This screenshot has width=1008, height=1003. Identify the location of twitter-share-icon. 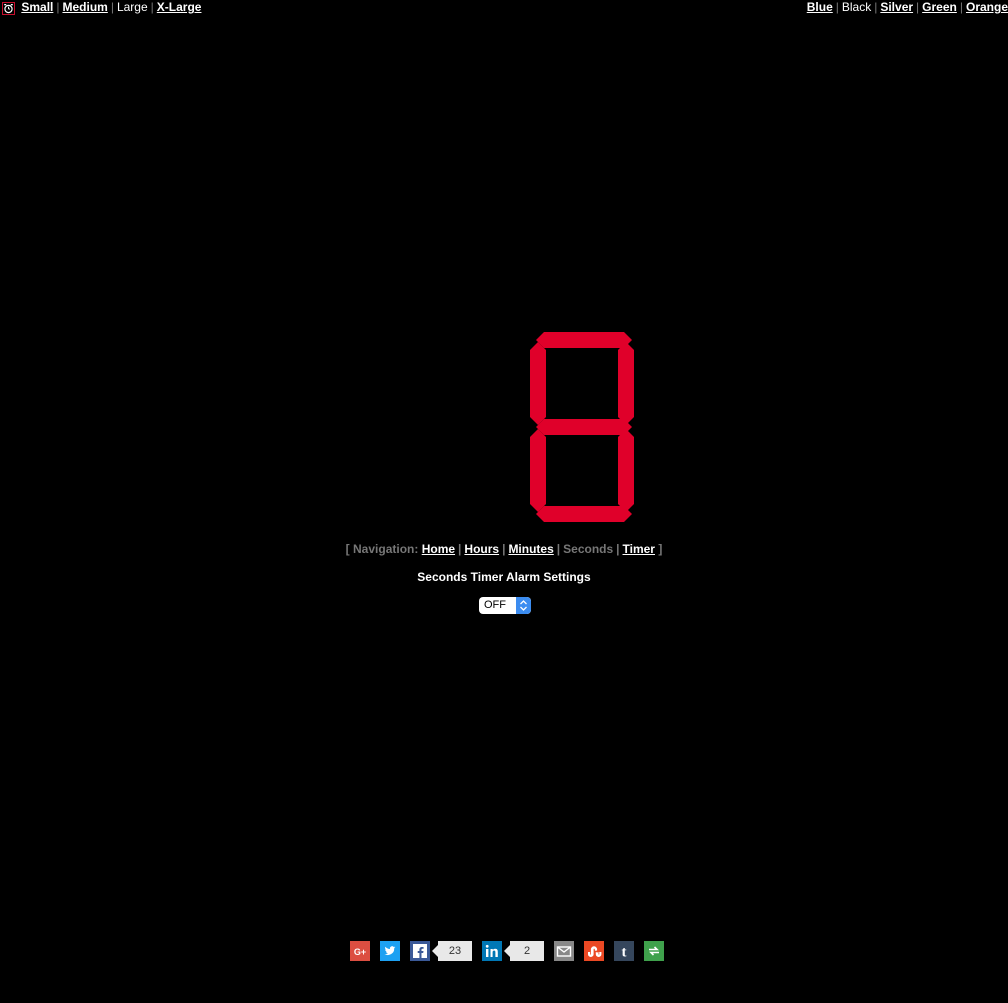
(390, 951).